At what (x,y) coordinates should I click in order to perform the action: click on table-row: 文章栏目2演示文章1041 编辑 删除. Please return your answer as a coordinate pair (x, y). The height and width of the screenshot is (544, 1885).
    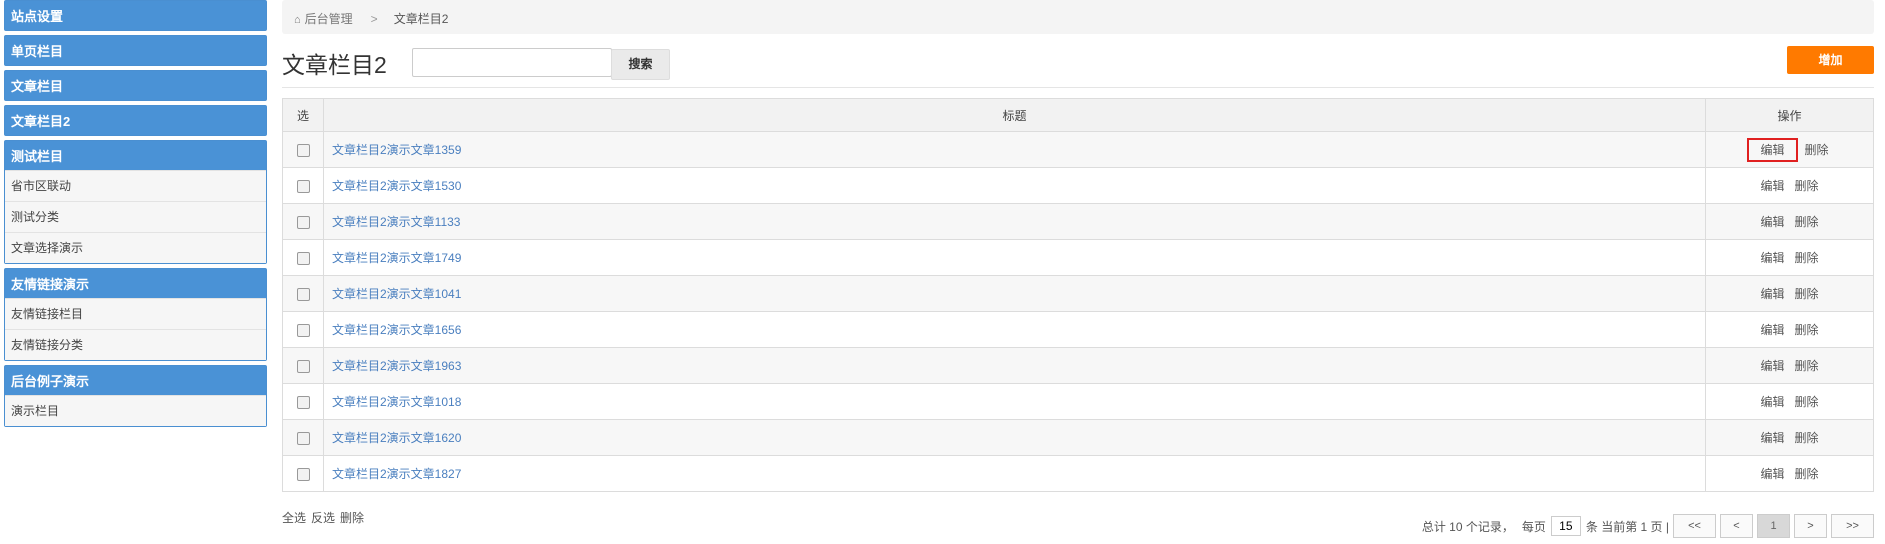
    Looking at the image, I should click on (1078, 293).